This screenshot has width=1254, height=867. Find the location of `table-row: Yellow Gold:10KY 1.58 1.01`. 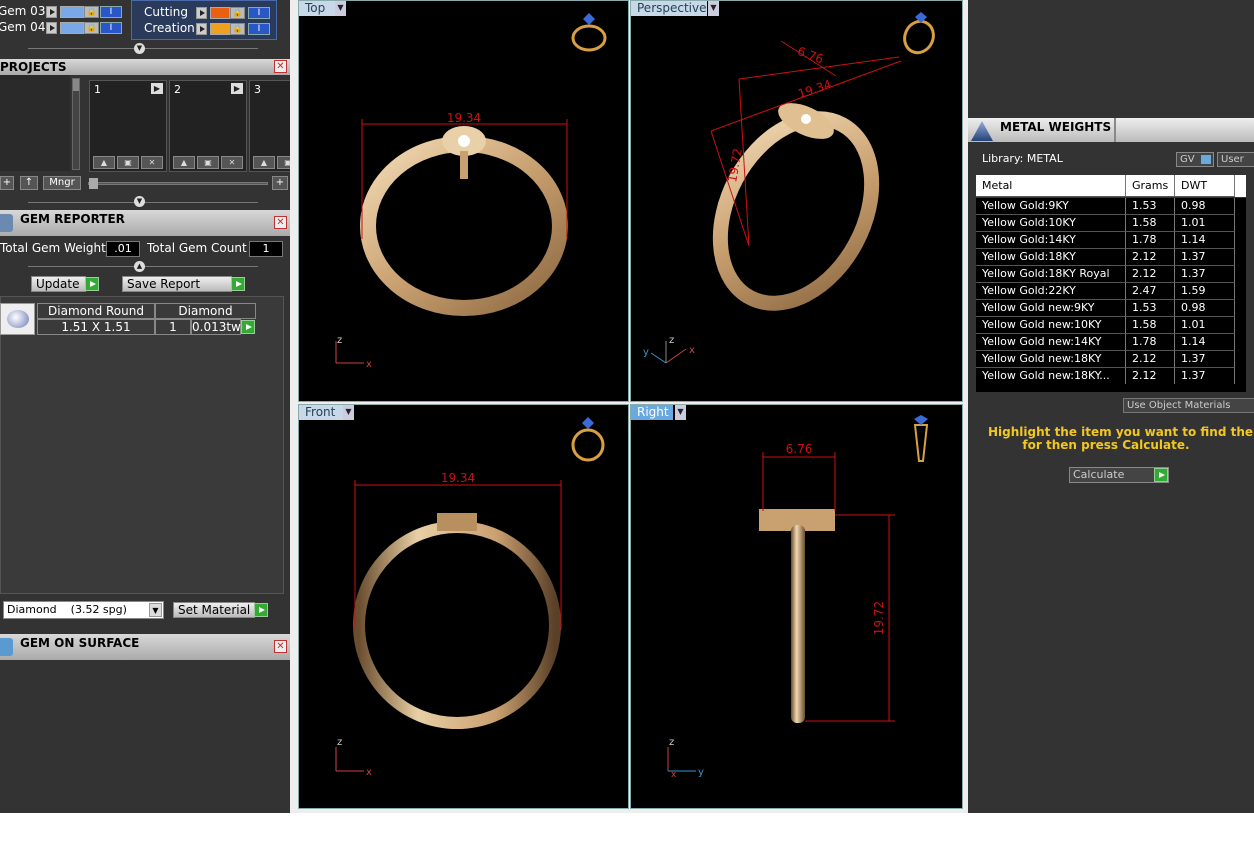

table-row: Yellow Gold:10KY 1.58 1.01 is located at coordinates (1111, 223).